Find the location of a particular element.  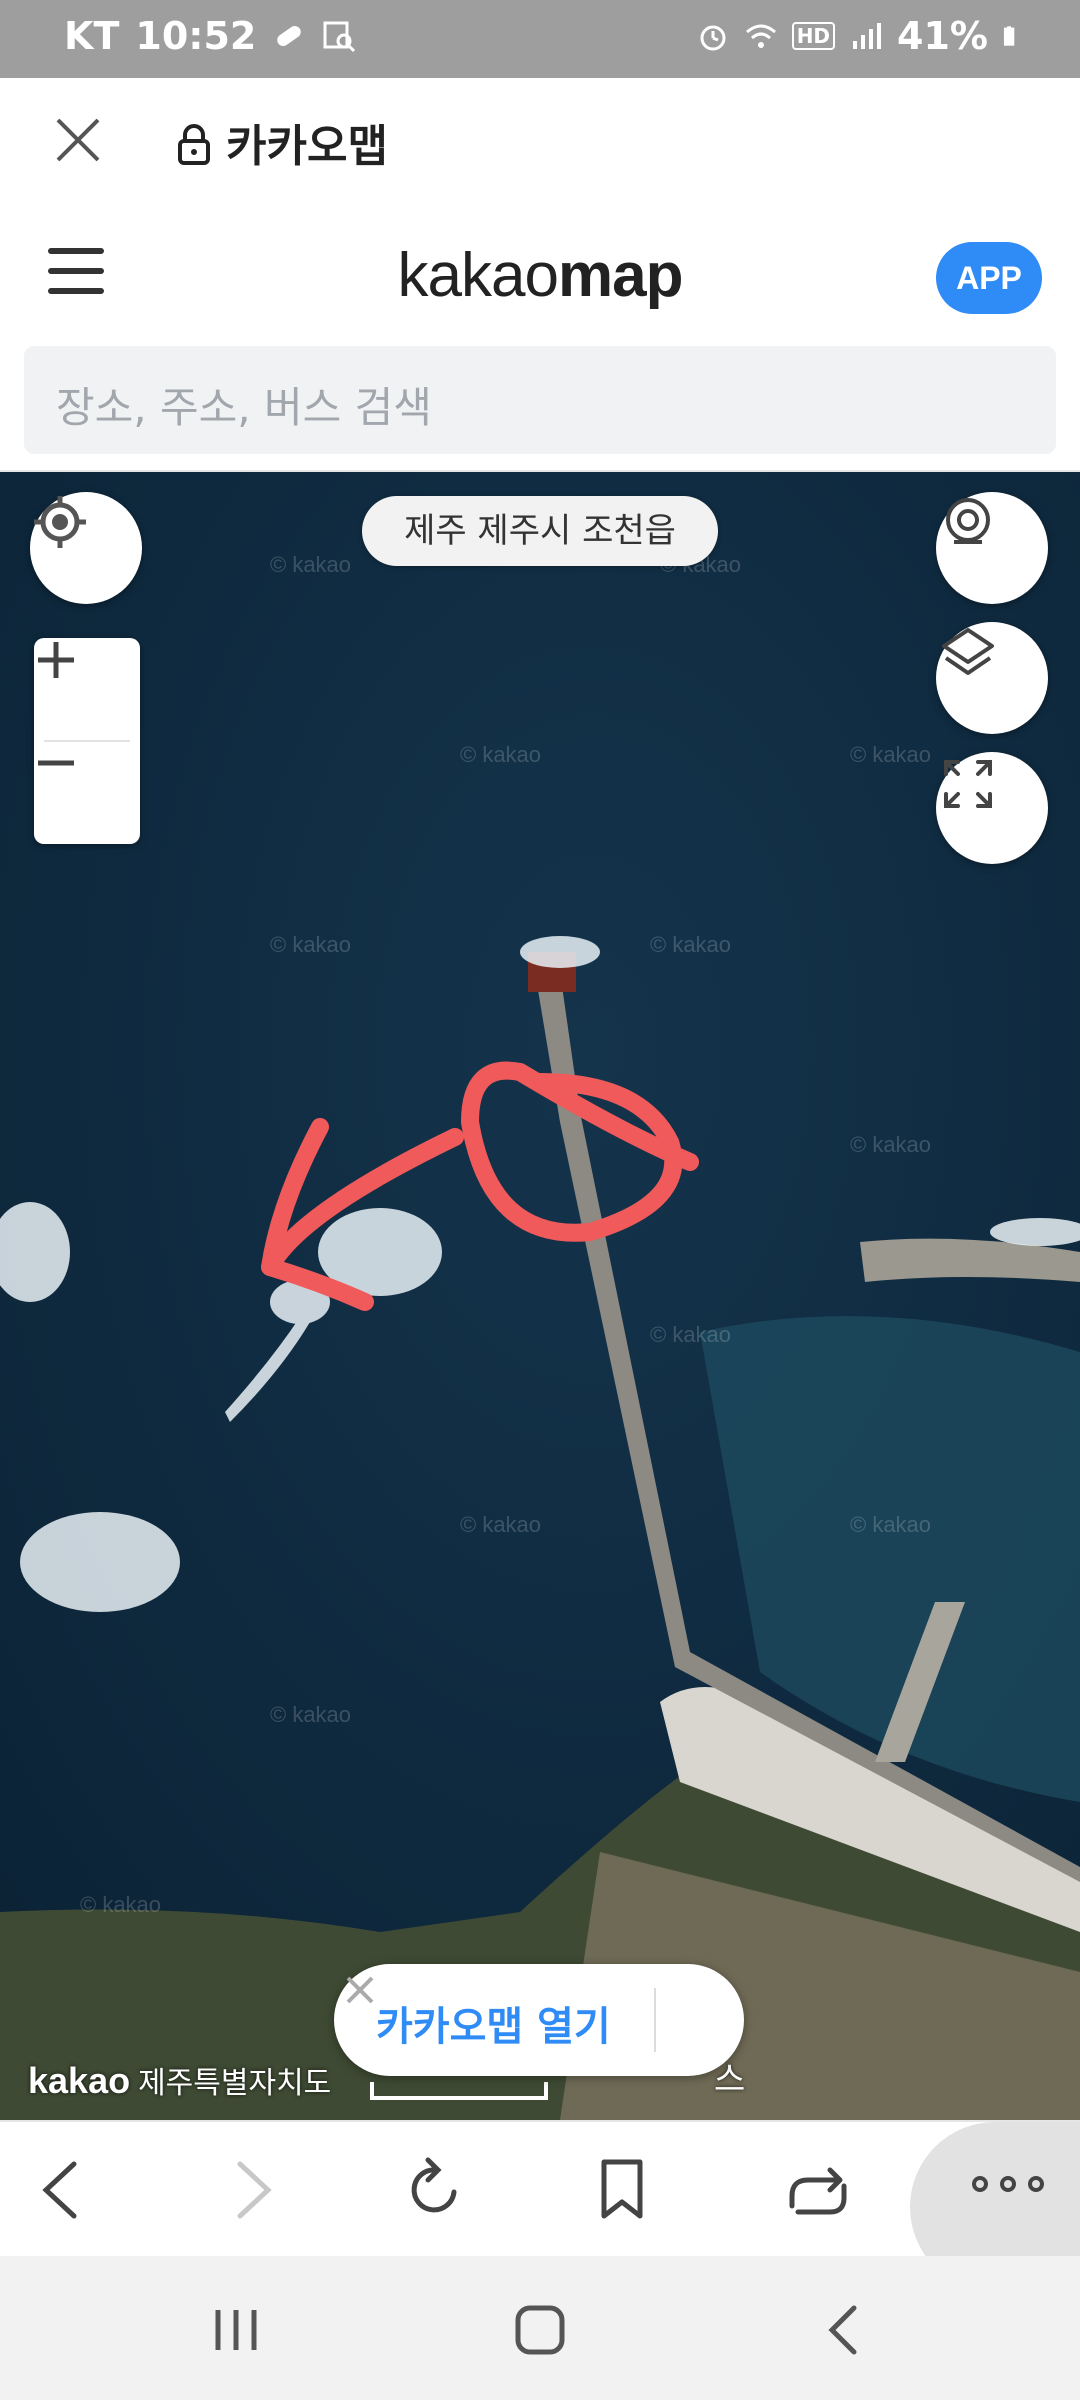

layers-button is located at coordinates (992, 678).